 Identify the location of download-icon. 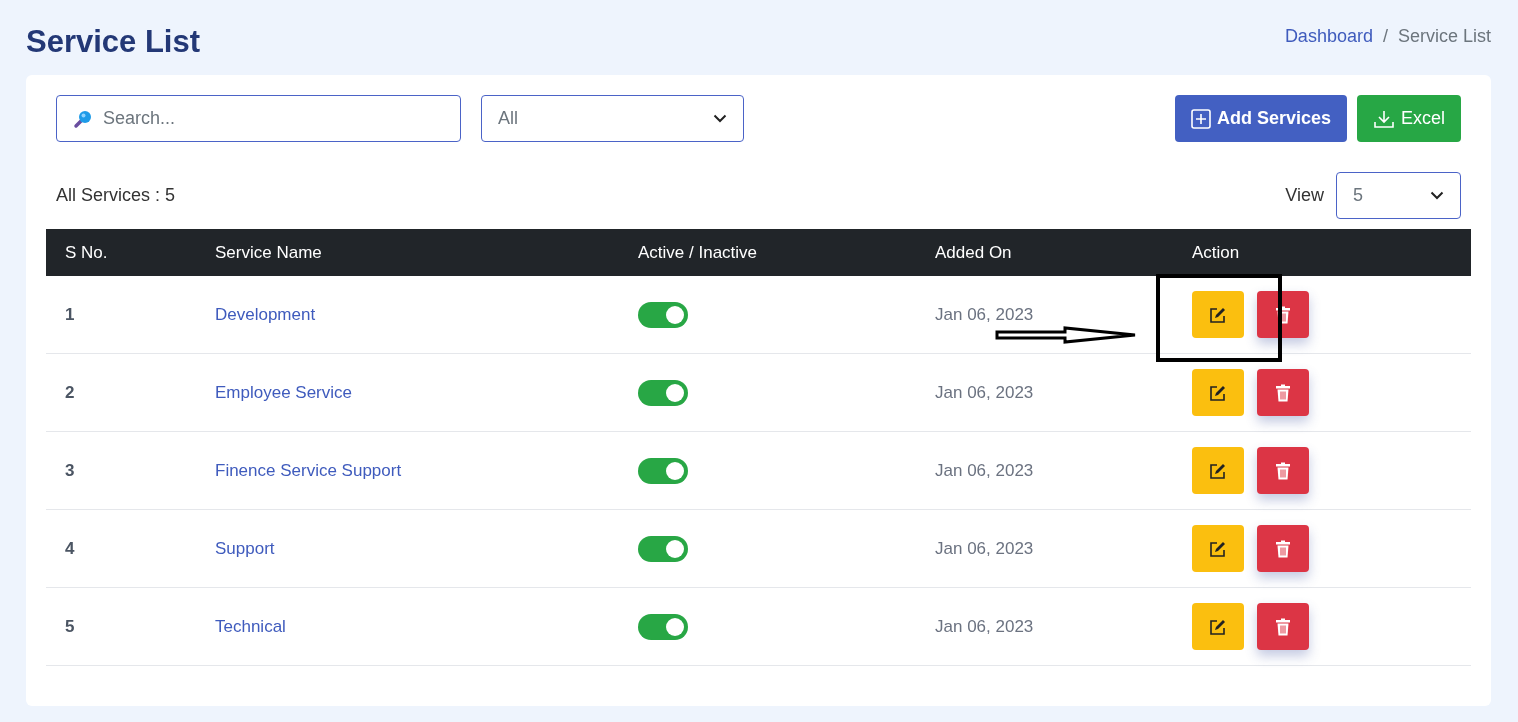
(1384, 118).